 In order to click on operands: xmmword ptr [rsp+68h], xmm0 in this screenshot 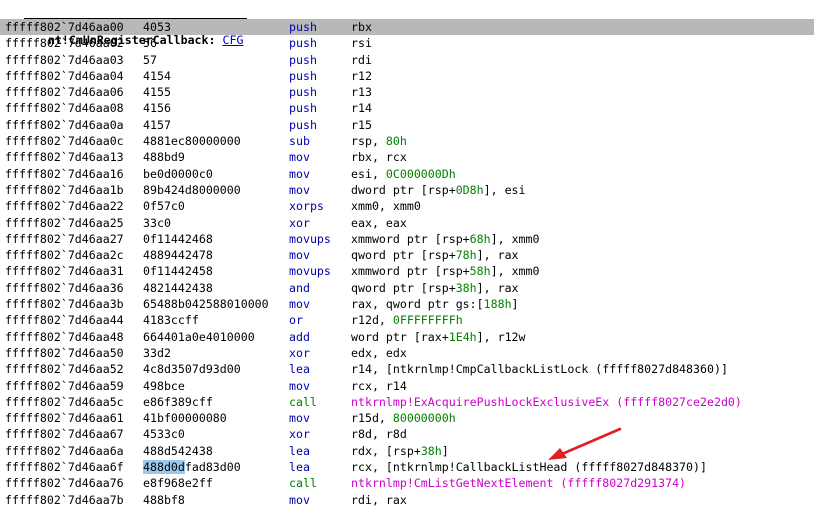, I will do `click(445, 239)`.